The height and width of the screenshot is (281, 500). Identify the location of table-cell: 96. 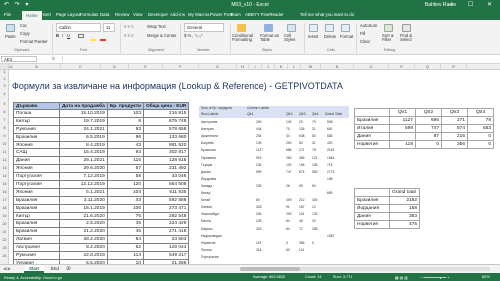
(125, 137).